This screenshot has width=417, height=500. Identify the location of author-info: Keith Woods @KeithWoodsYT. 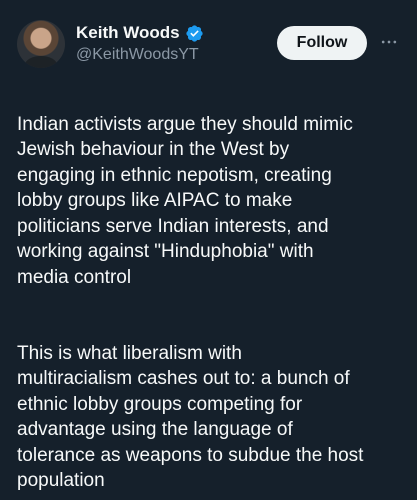
(140, 44).